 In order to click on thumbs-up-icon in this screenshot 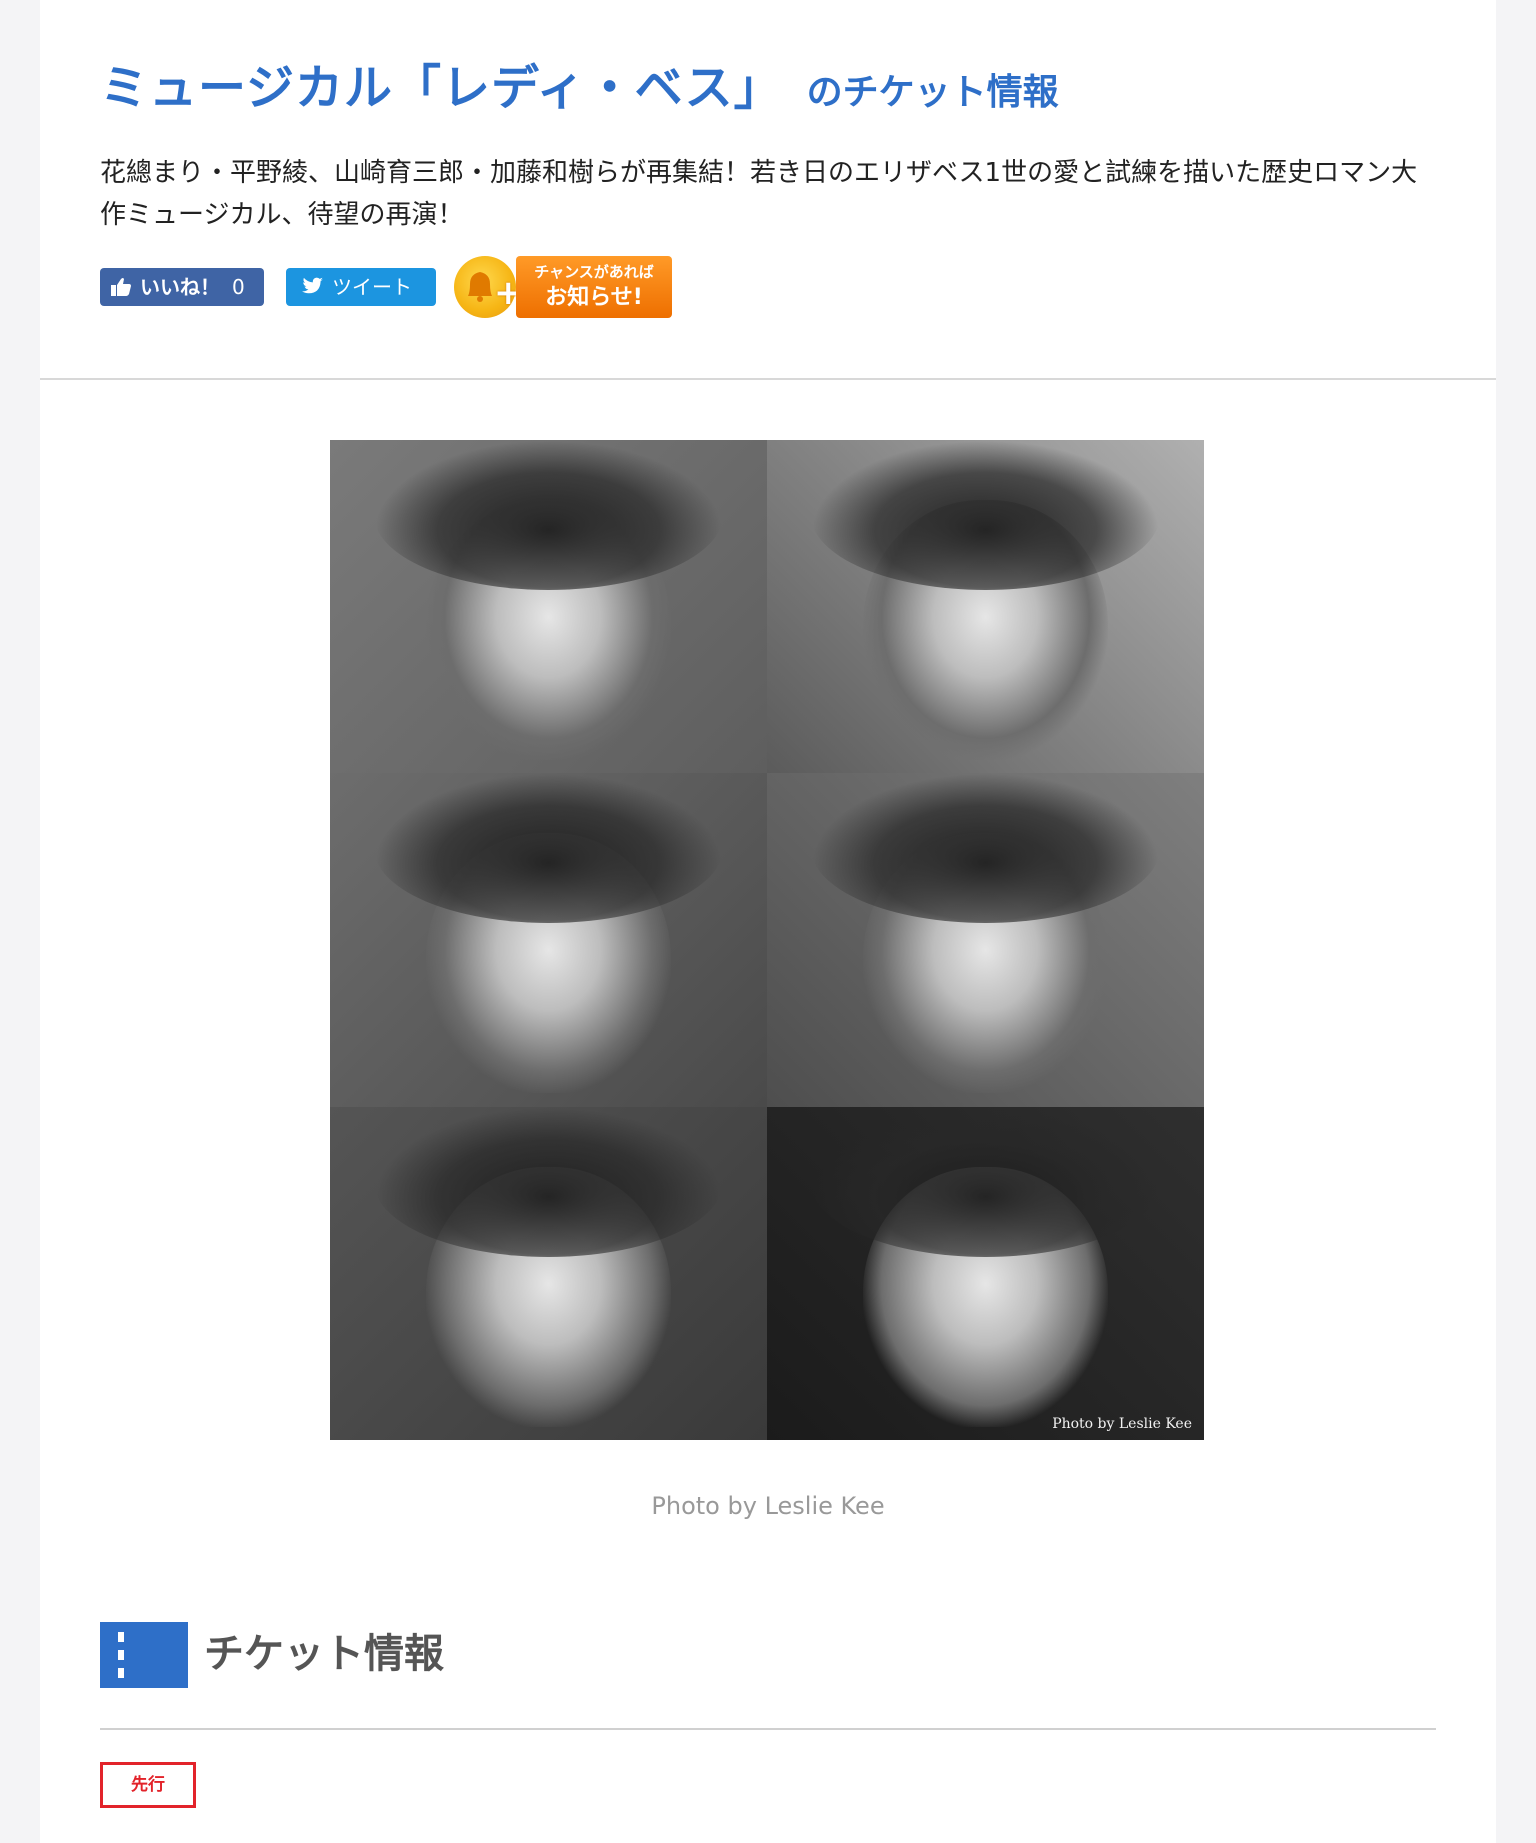, I will do `click(121, 287)`.